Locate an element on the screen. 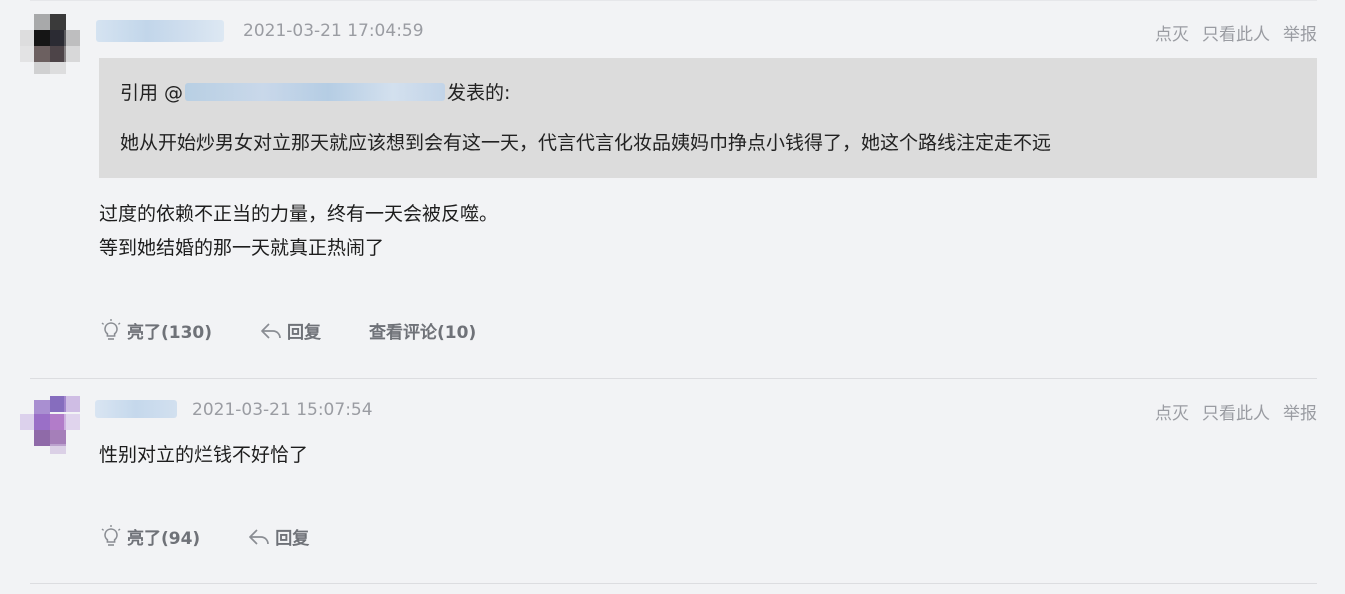 This screenshot has width=1345, height=594. comment-line: 过度的依赖不正当的力量，终有一天会被反噬。 is located at coordinates (299, 214).